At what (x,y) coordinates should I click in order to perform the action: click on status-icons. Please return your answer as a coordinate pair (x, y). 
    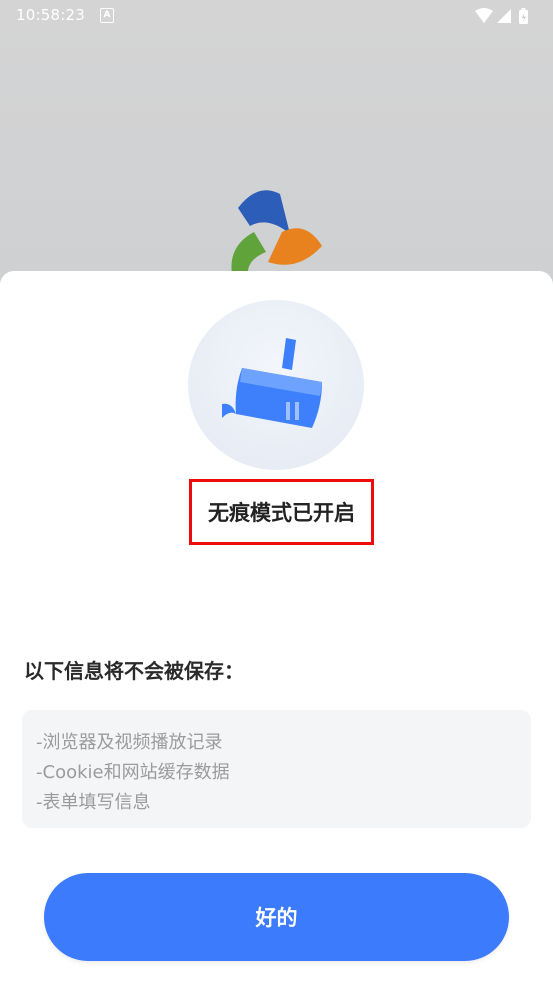
    Looking at the image, I should click on (501, 16).